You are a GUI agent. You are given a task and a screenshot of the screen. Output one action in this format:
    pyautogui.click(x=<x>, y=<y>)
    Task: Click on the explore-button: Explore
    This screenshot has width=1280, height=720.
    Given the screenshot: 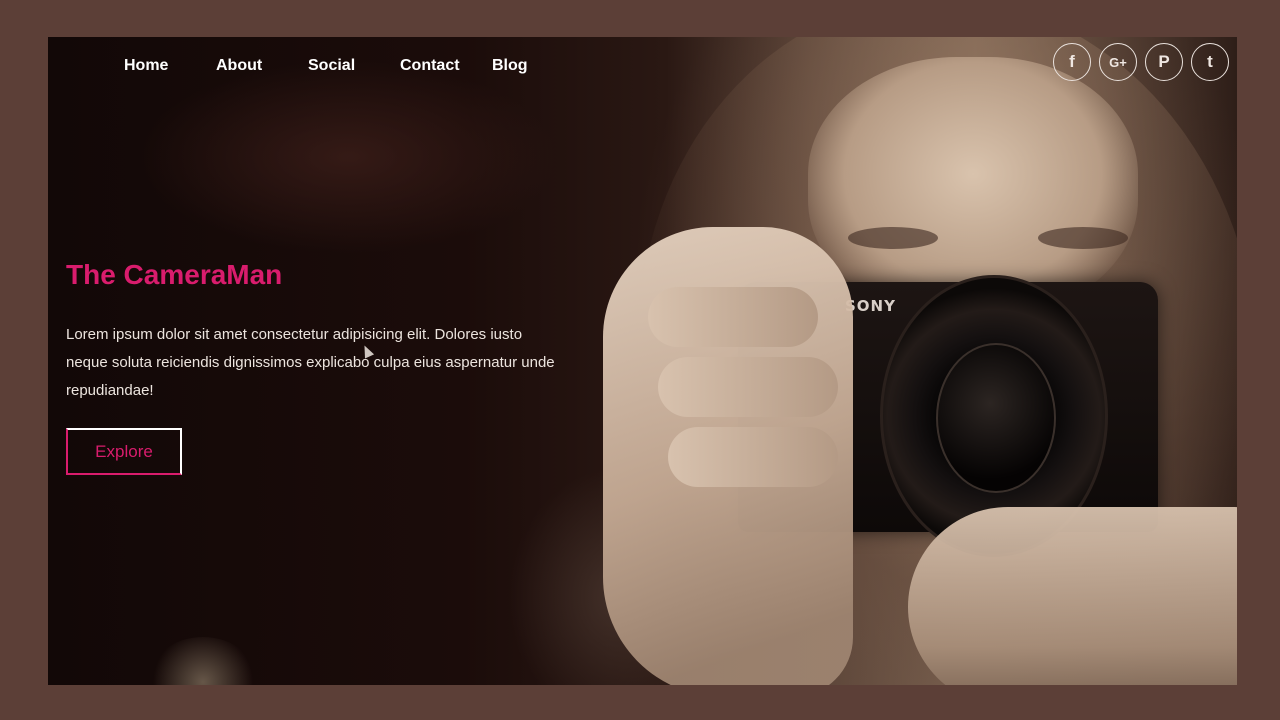 What is the action you would take?
    pyautogui.click(x=124, y=451)
    